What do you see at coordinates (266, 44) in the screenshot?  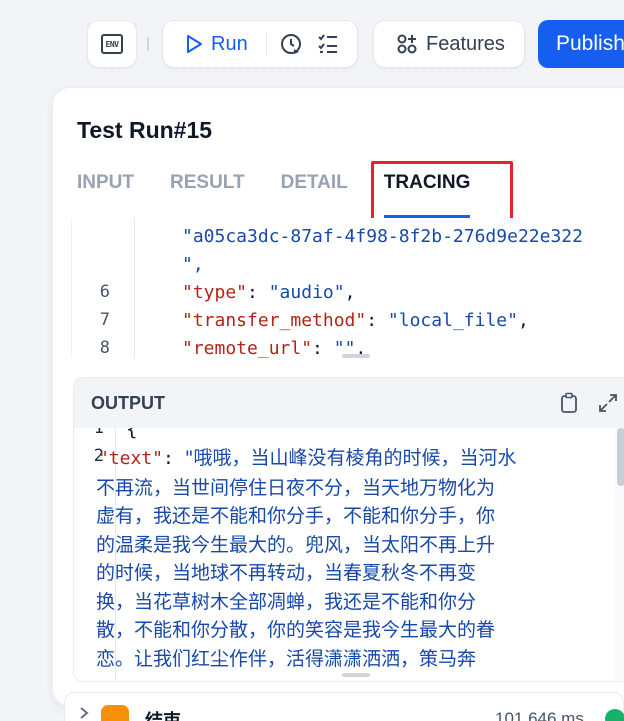 I see `run-divider` at bounding box center [266, 44].